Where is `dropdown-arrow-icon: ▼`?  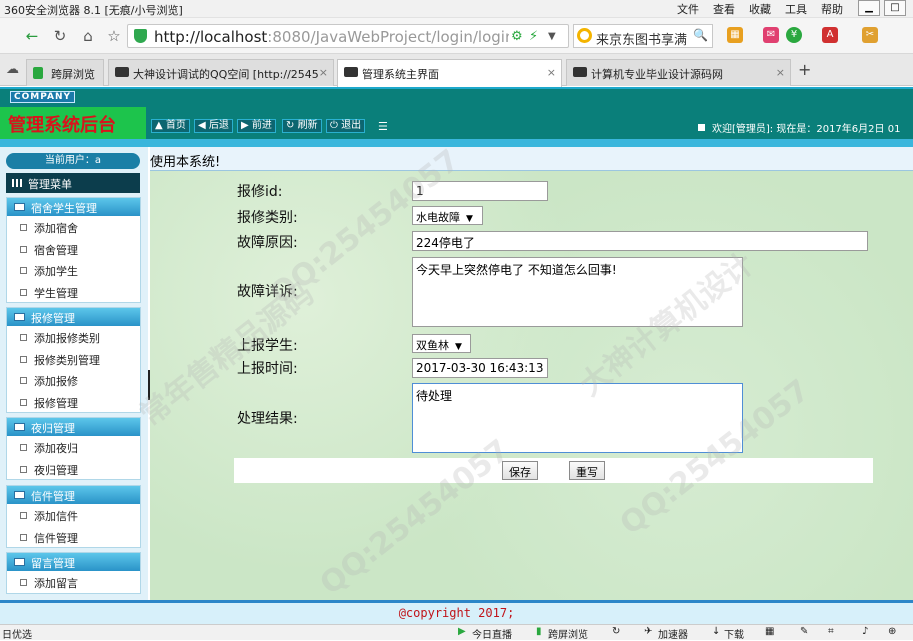
dropdown-arrow-icon: ▼ is located at coordinates (552, 36).